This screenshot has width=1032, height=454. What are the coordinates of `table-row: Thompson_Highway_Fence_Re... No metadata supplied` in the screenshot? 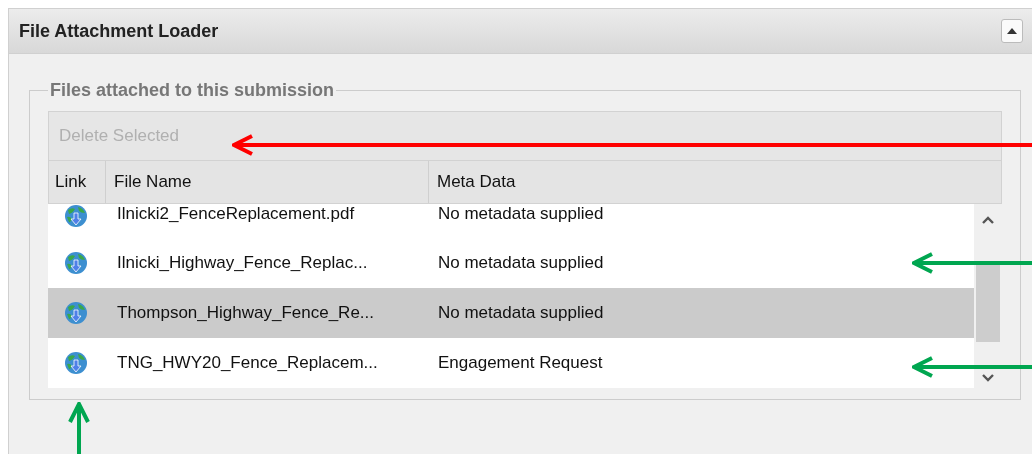 It's located at (511, 313).